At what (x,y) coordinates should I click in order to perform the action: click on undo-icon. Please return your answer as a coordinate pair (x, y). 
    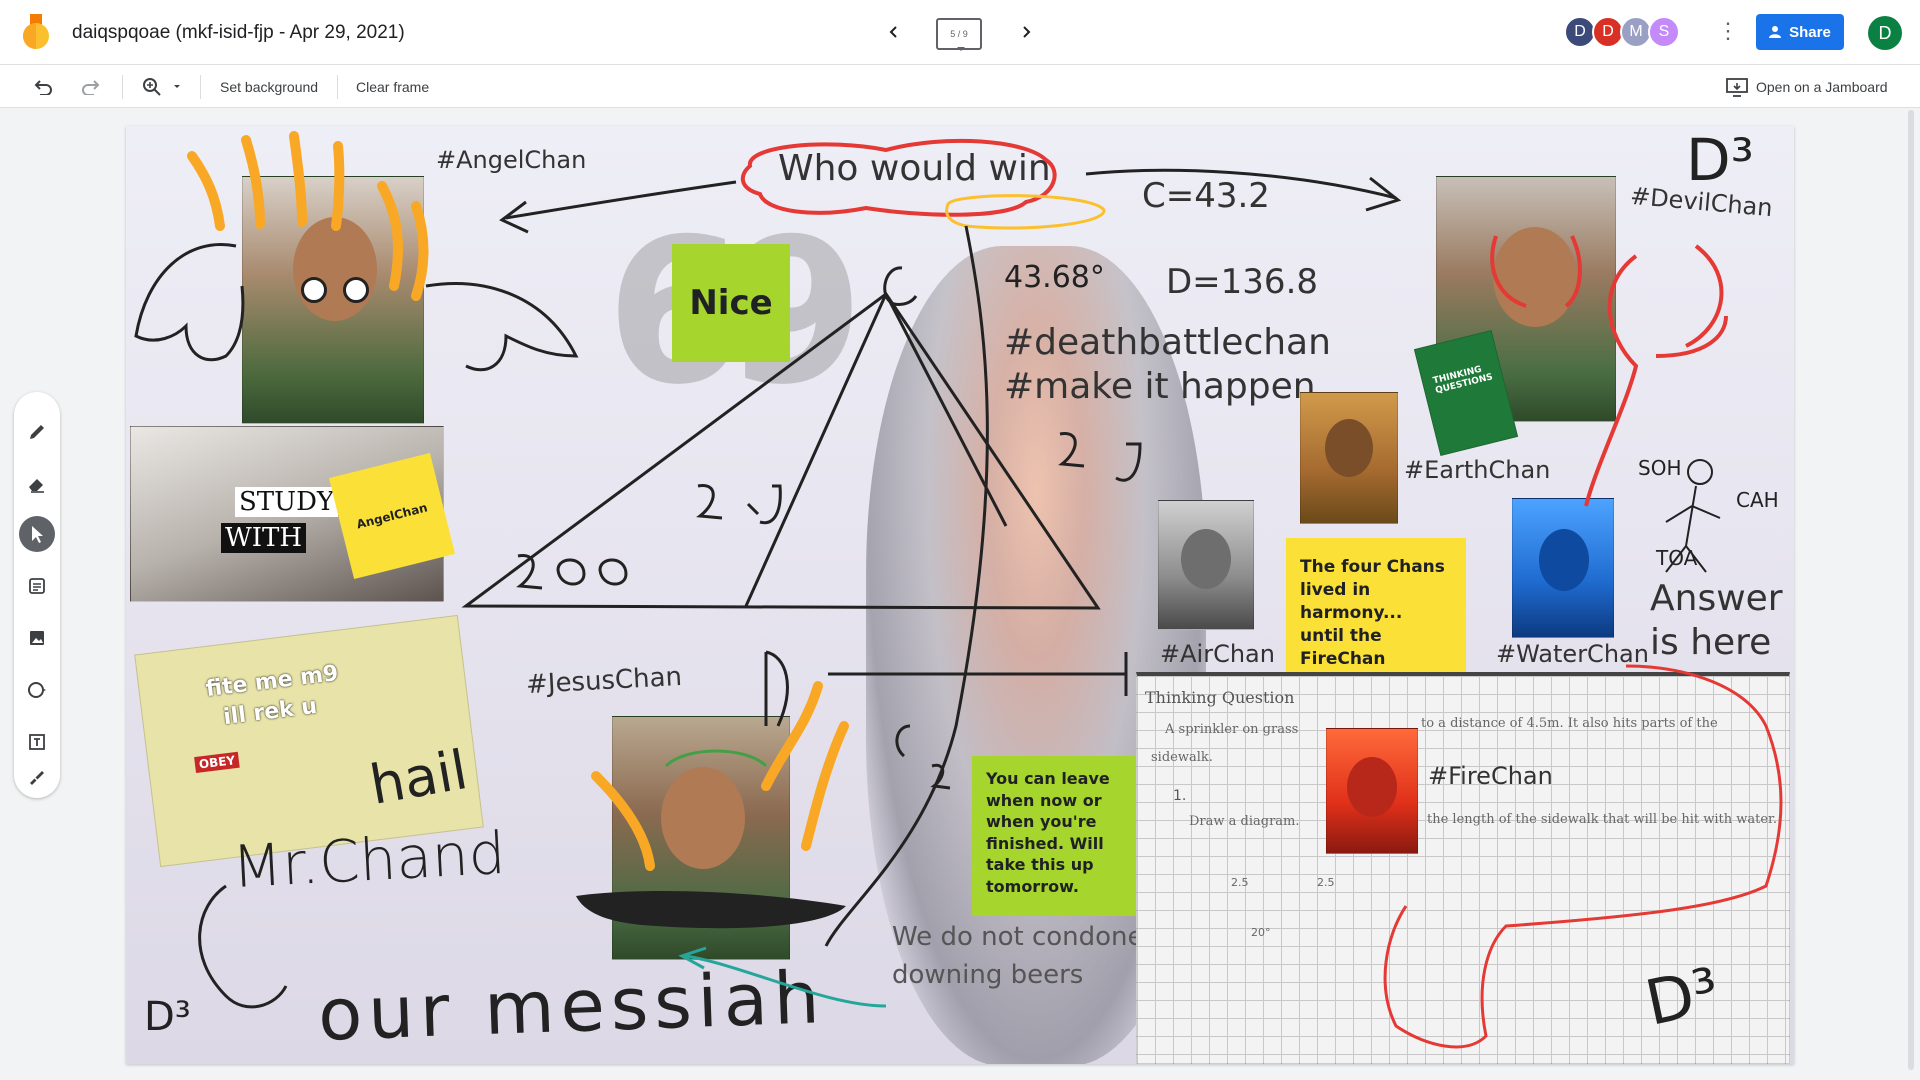
    Looking at the image, I should click on (43, 87).